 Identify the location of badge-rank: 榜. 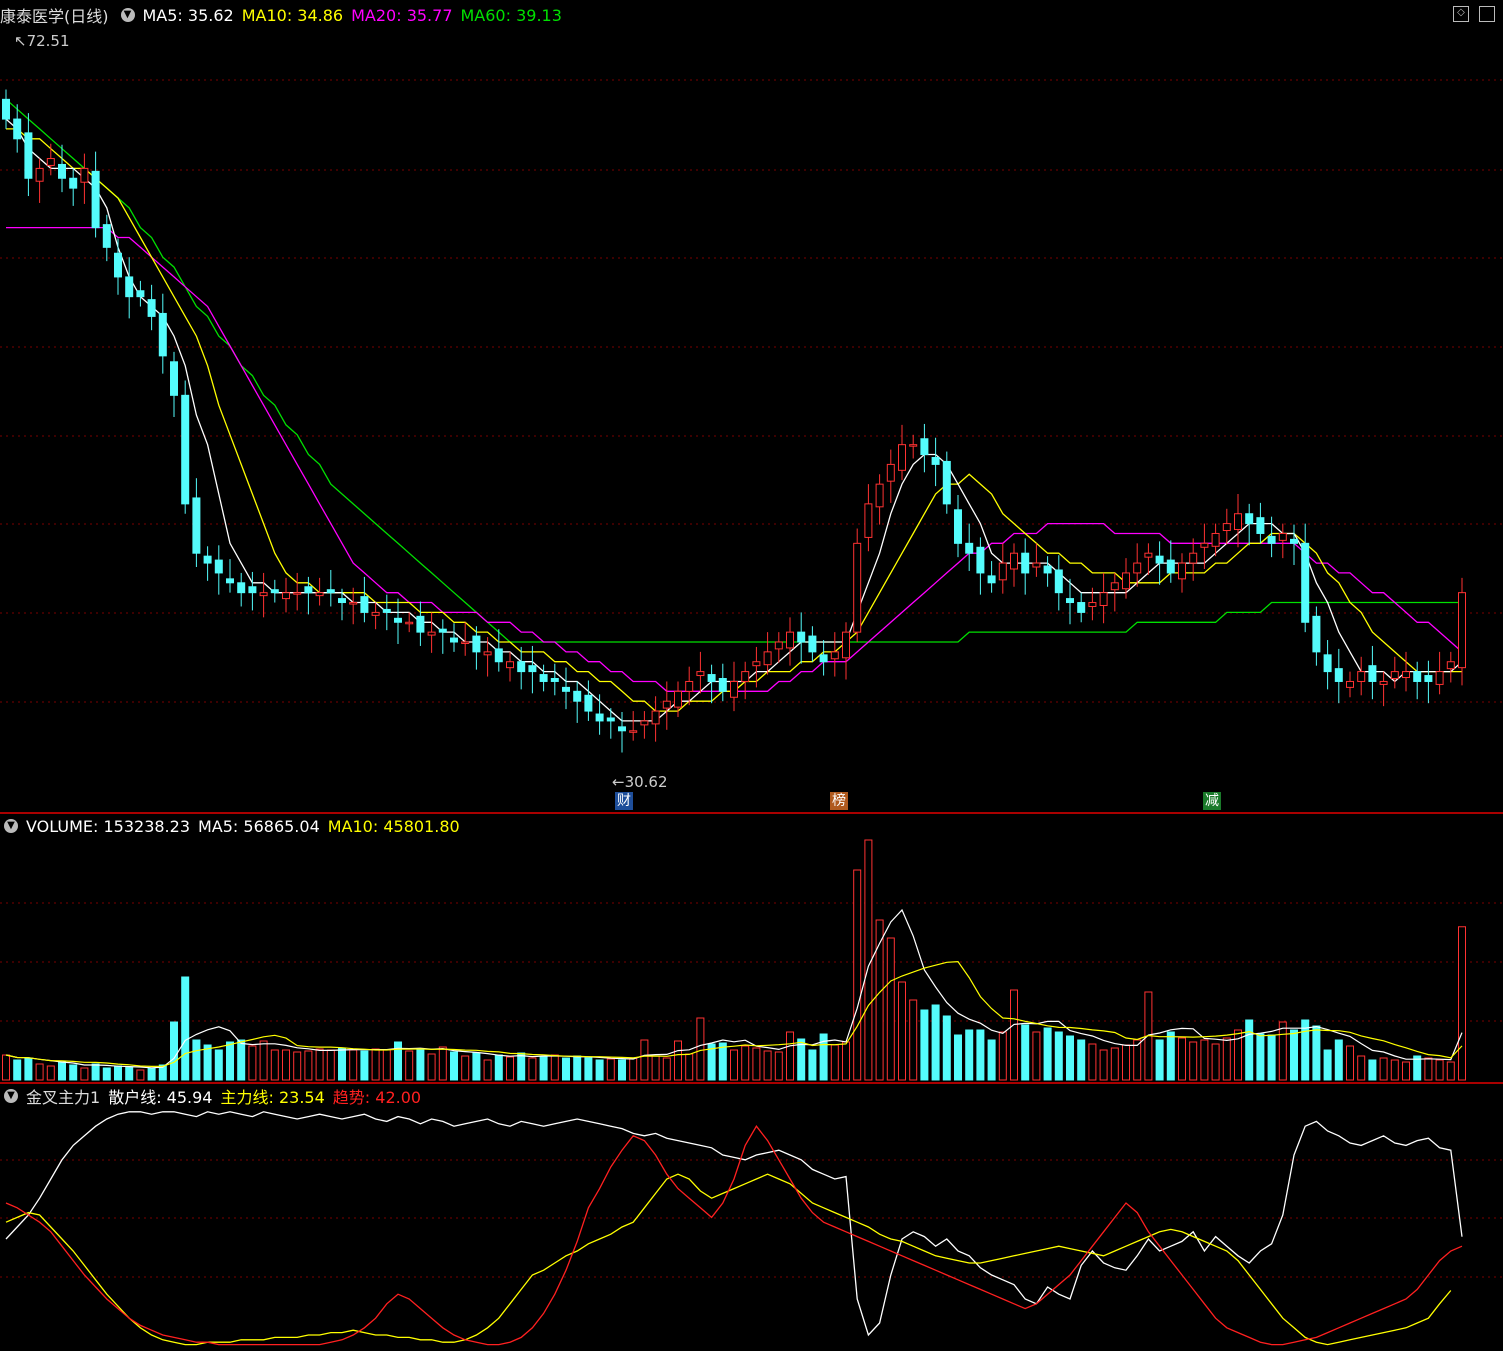
(839, 801).